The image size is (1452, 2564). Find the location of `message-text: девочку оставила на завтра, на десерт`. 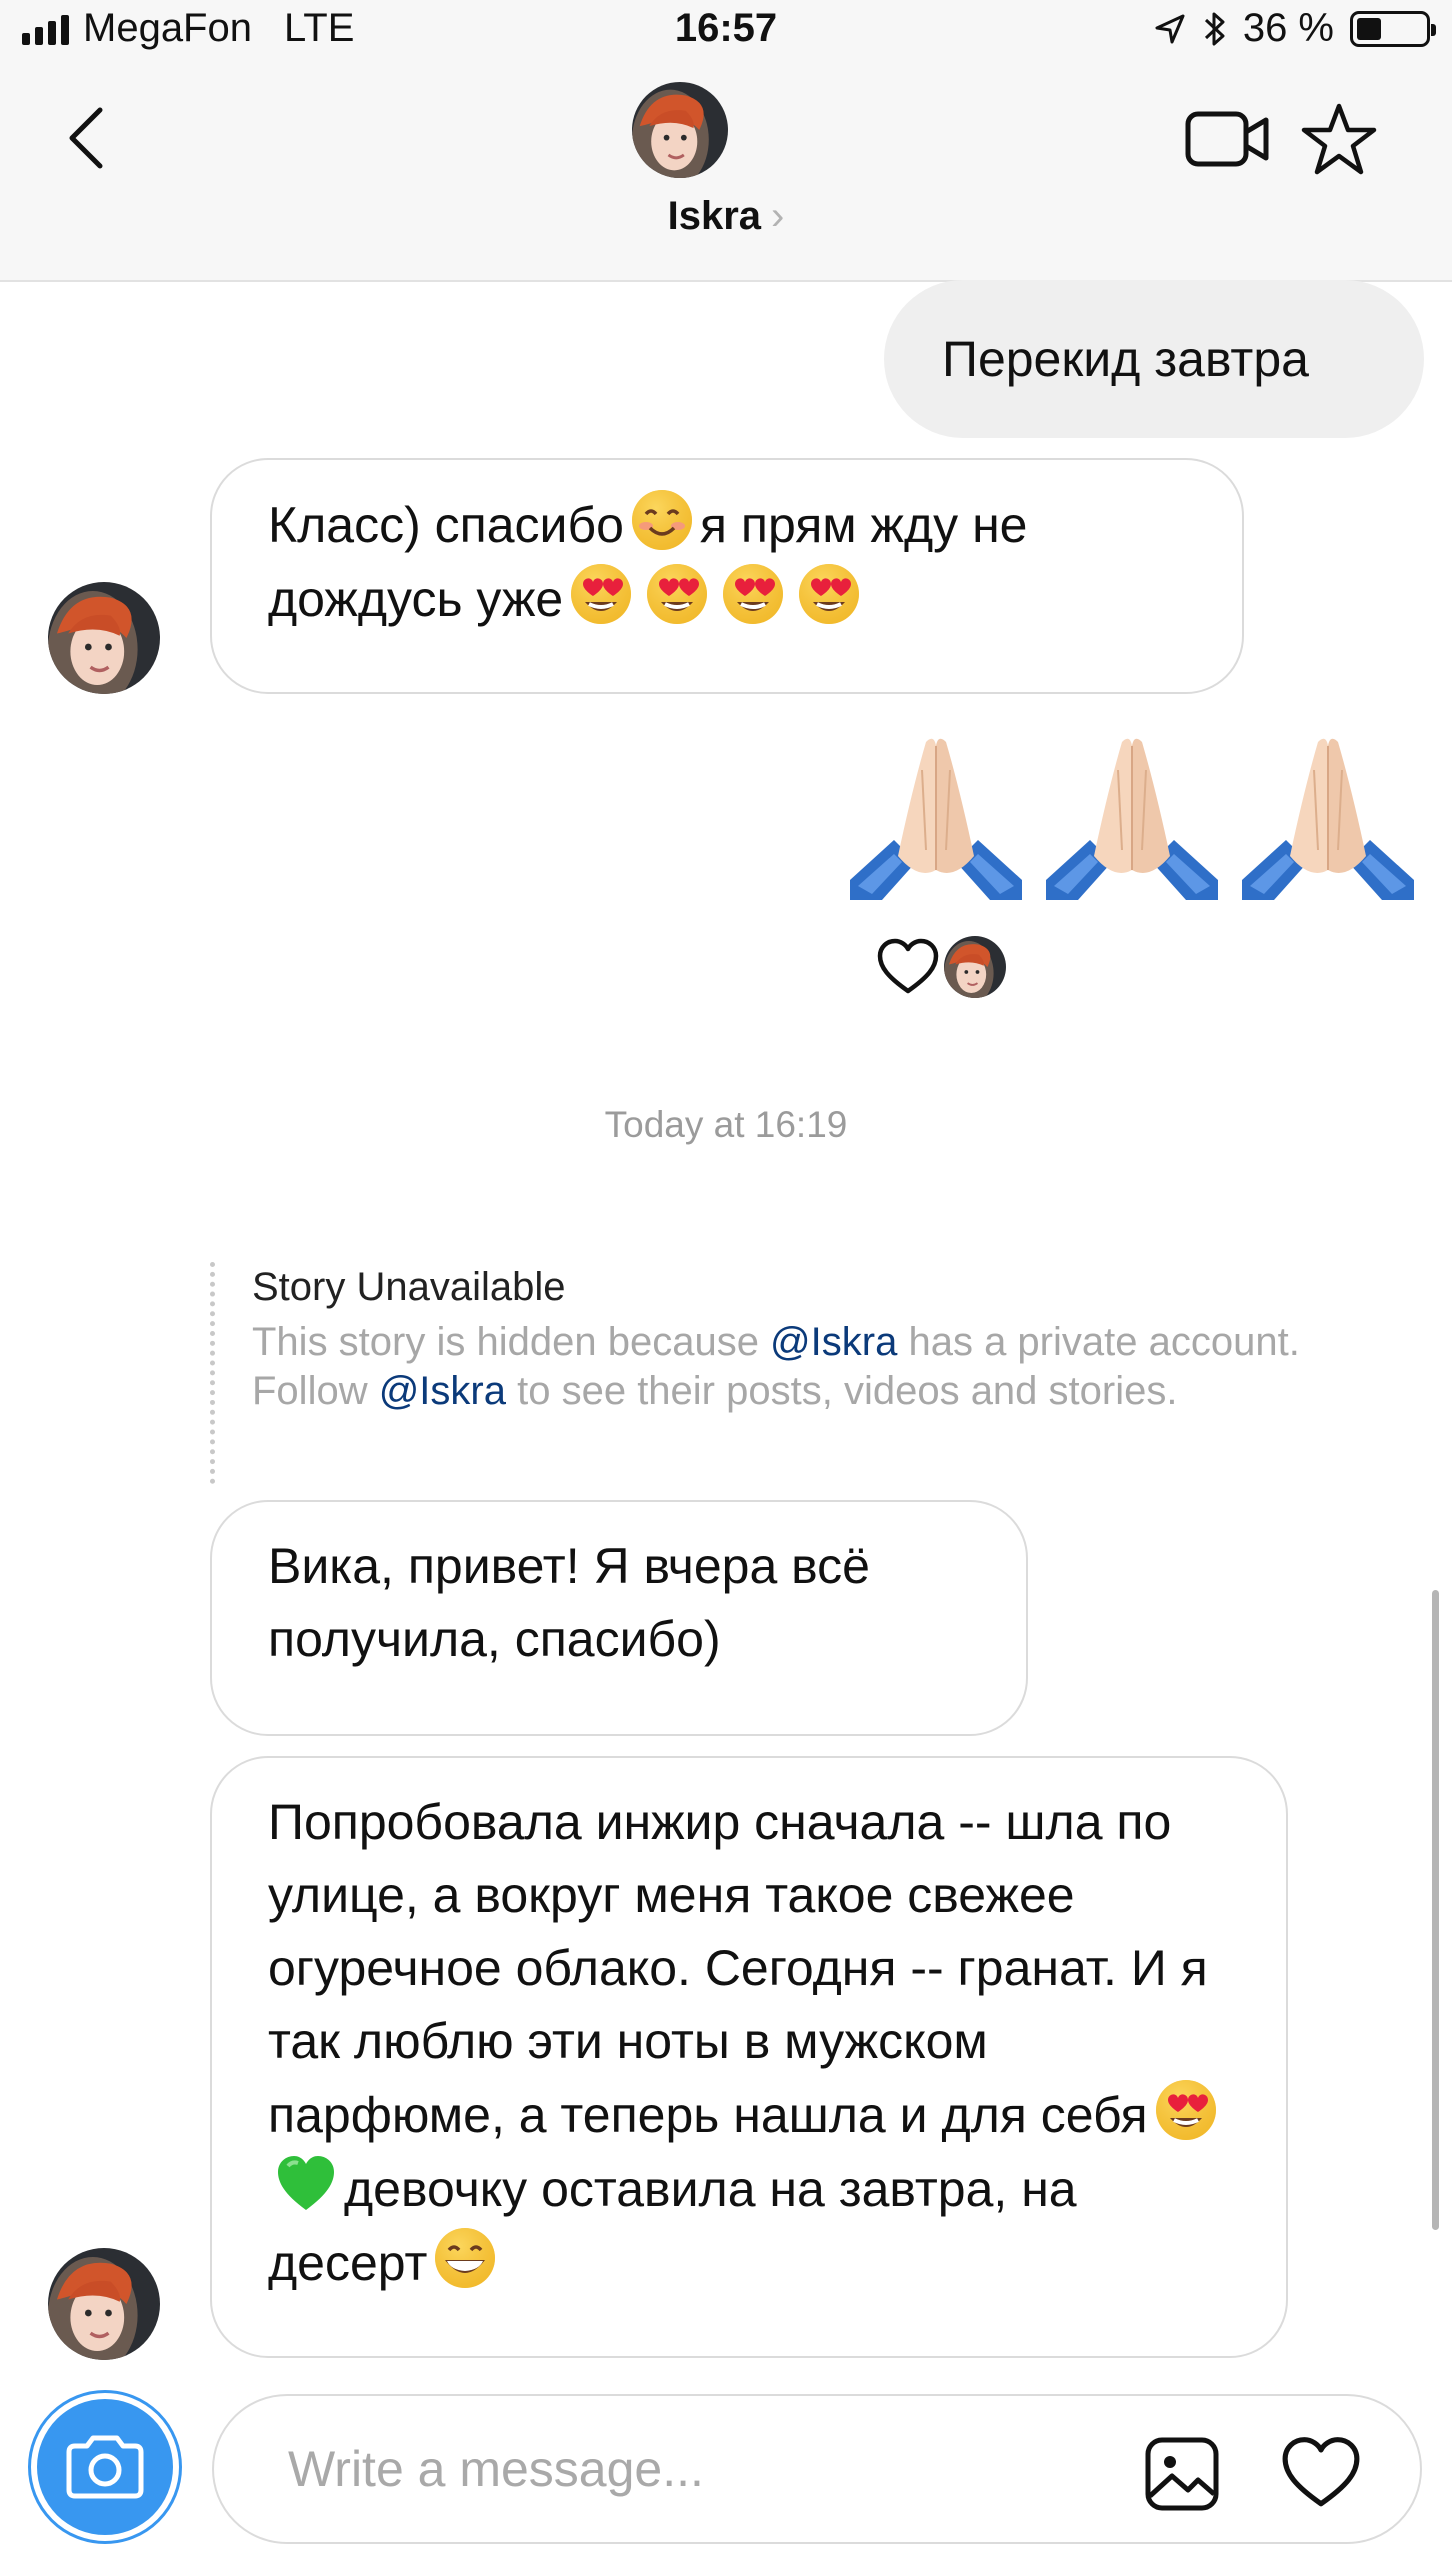

message-text: девочку оставила на завтра, на десерт is located at coordinates (672, 2226).